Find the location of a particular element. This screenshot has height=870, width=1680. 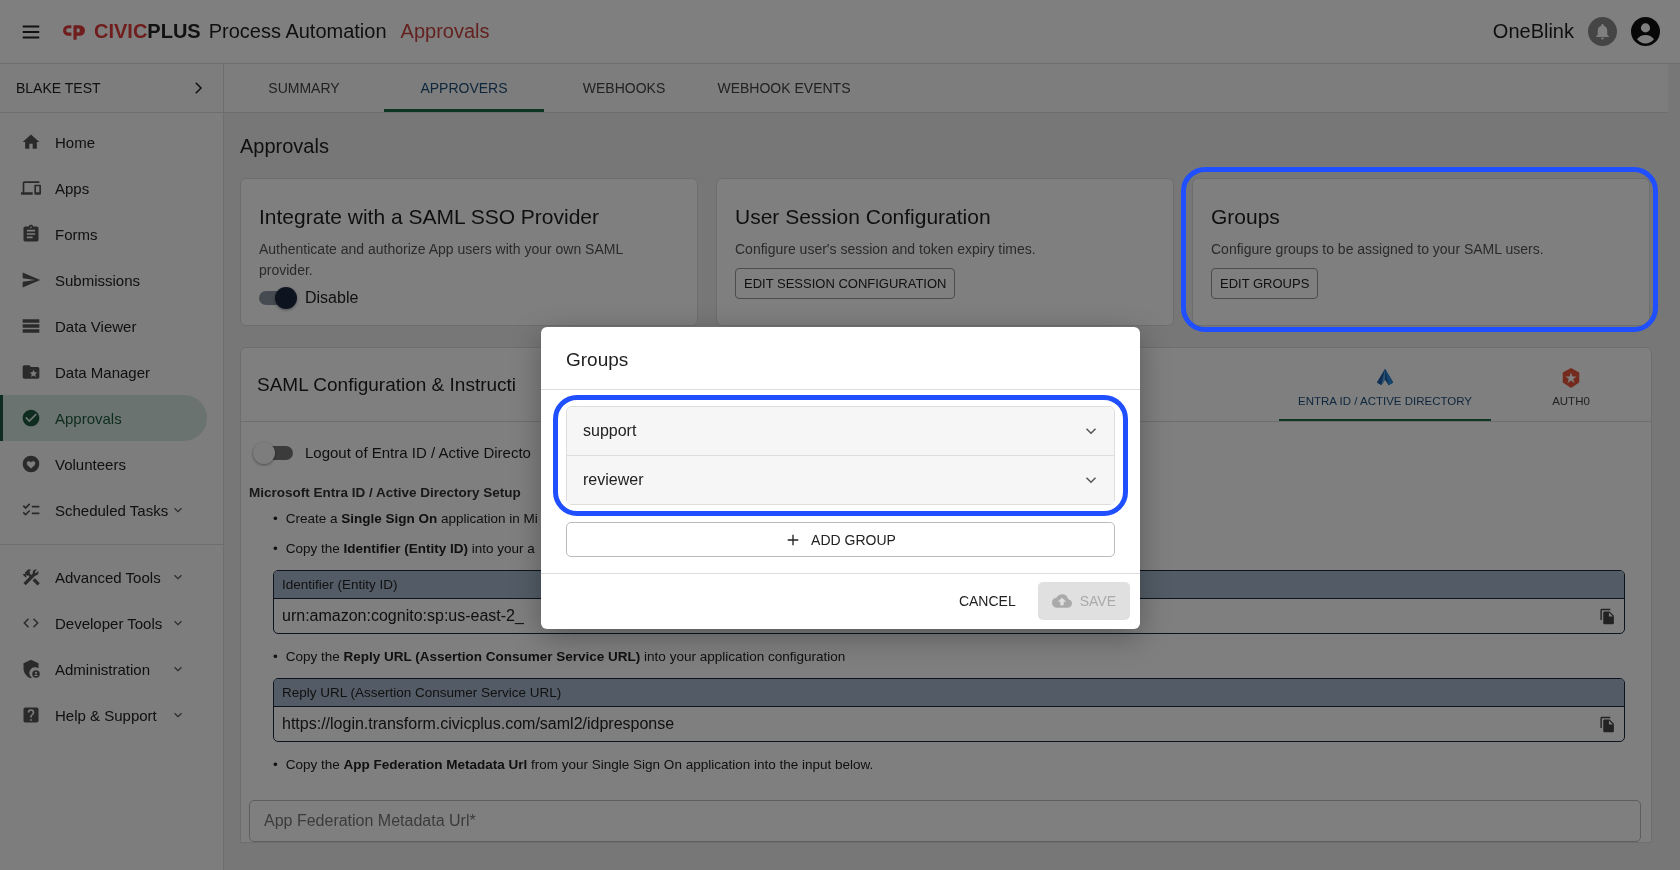

nav-item: Home is located at coordinates (103, 142).